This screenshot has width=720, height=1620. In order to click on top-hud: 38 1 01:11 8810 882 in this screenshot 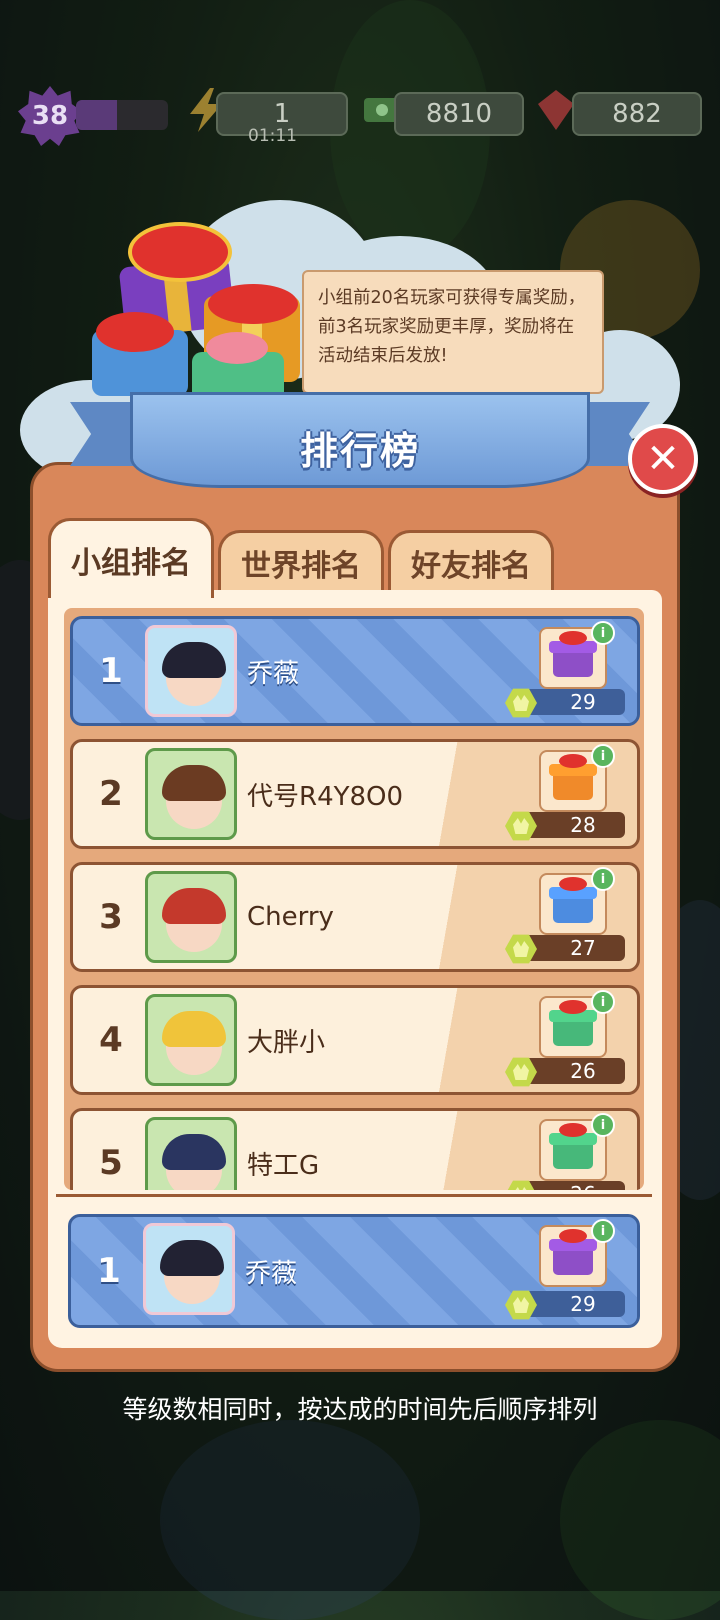, I will do `click(360, 116)`.